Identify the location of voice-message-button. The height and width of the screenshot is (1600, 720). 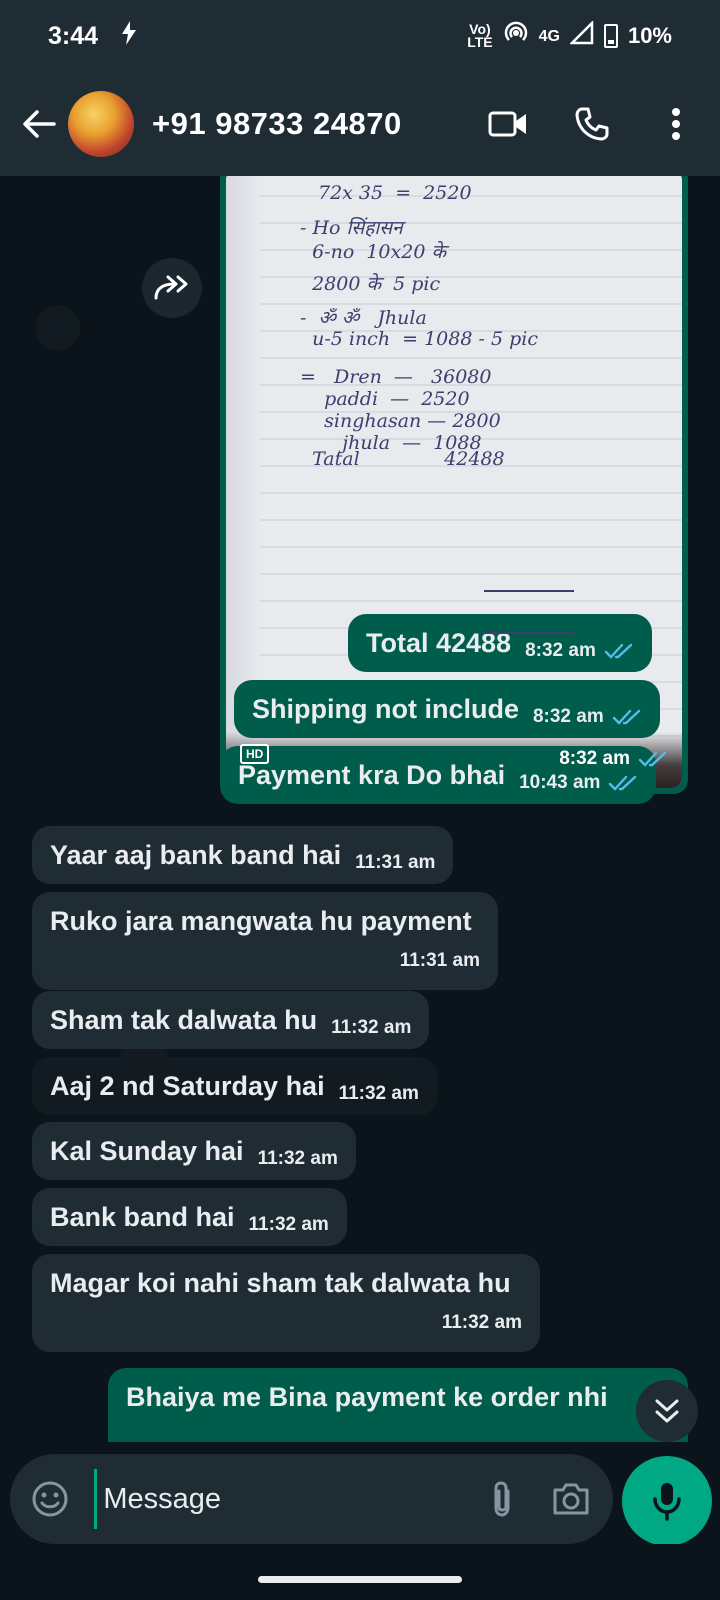
(667, 1501).